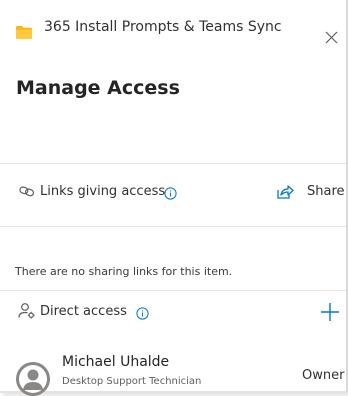 Image resolution: width=348 pixels, height=396 pixels. I want to click on share-button: Share, so click(311, 192).